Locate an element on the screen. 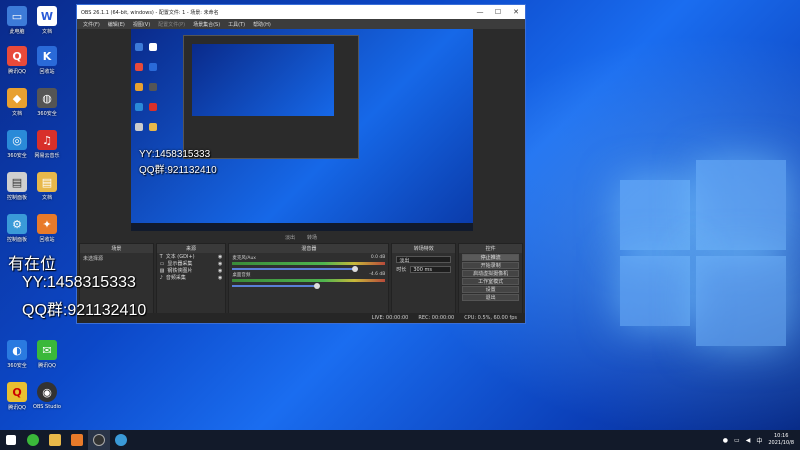 The height and width of the screenshot is (450, 800). transition-toggle: 转场 is located at coordinates (312, 237).